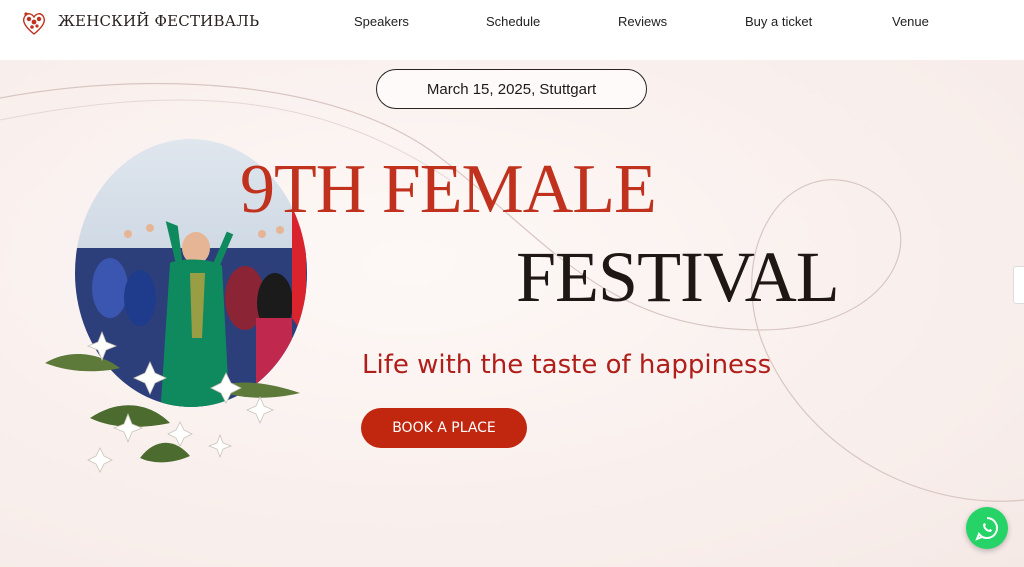 This screenshot has height=567, width=1024. Describe the element at coordinates (778, 21) in the screenshot. I see `nav-buy-ticket: Buy a ticket` at that location.